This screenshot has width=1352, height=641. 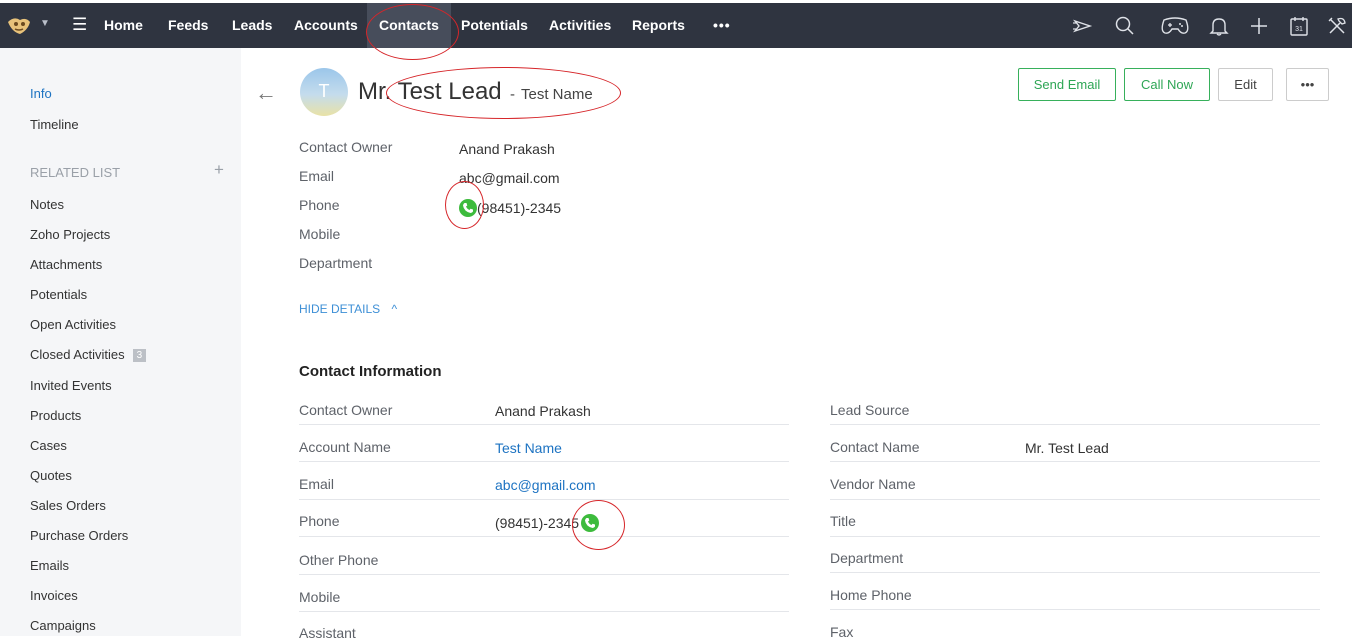 What do you see at coordinates (543, 411) in the screenshot?
I see `info-value-contact-owner: Anand Prakash` at bounding box center [543, 411].